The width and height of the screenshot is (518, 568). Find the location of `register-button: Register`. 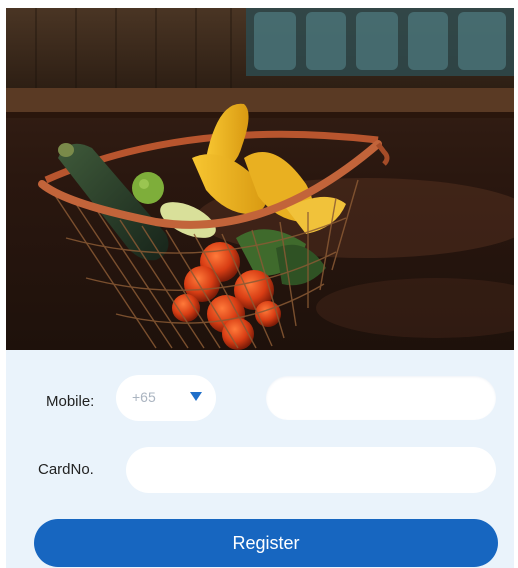

register-button: Register is located at coordinates (266, 543).